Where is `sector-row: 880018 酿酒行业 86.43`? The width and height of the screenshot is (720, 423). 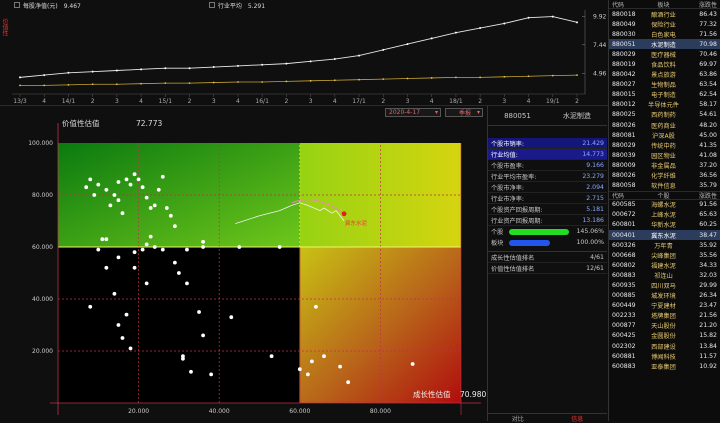 sector-row: 880018 酿酒行业 86.43 is located at coordinates (664, 14).